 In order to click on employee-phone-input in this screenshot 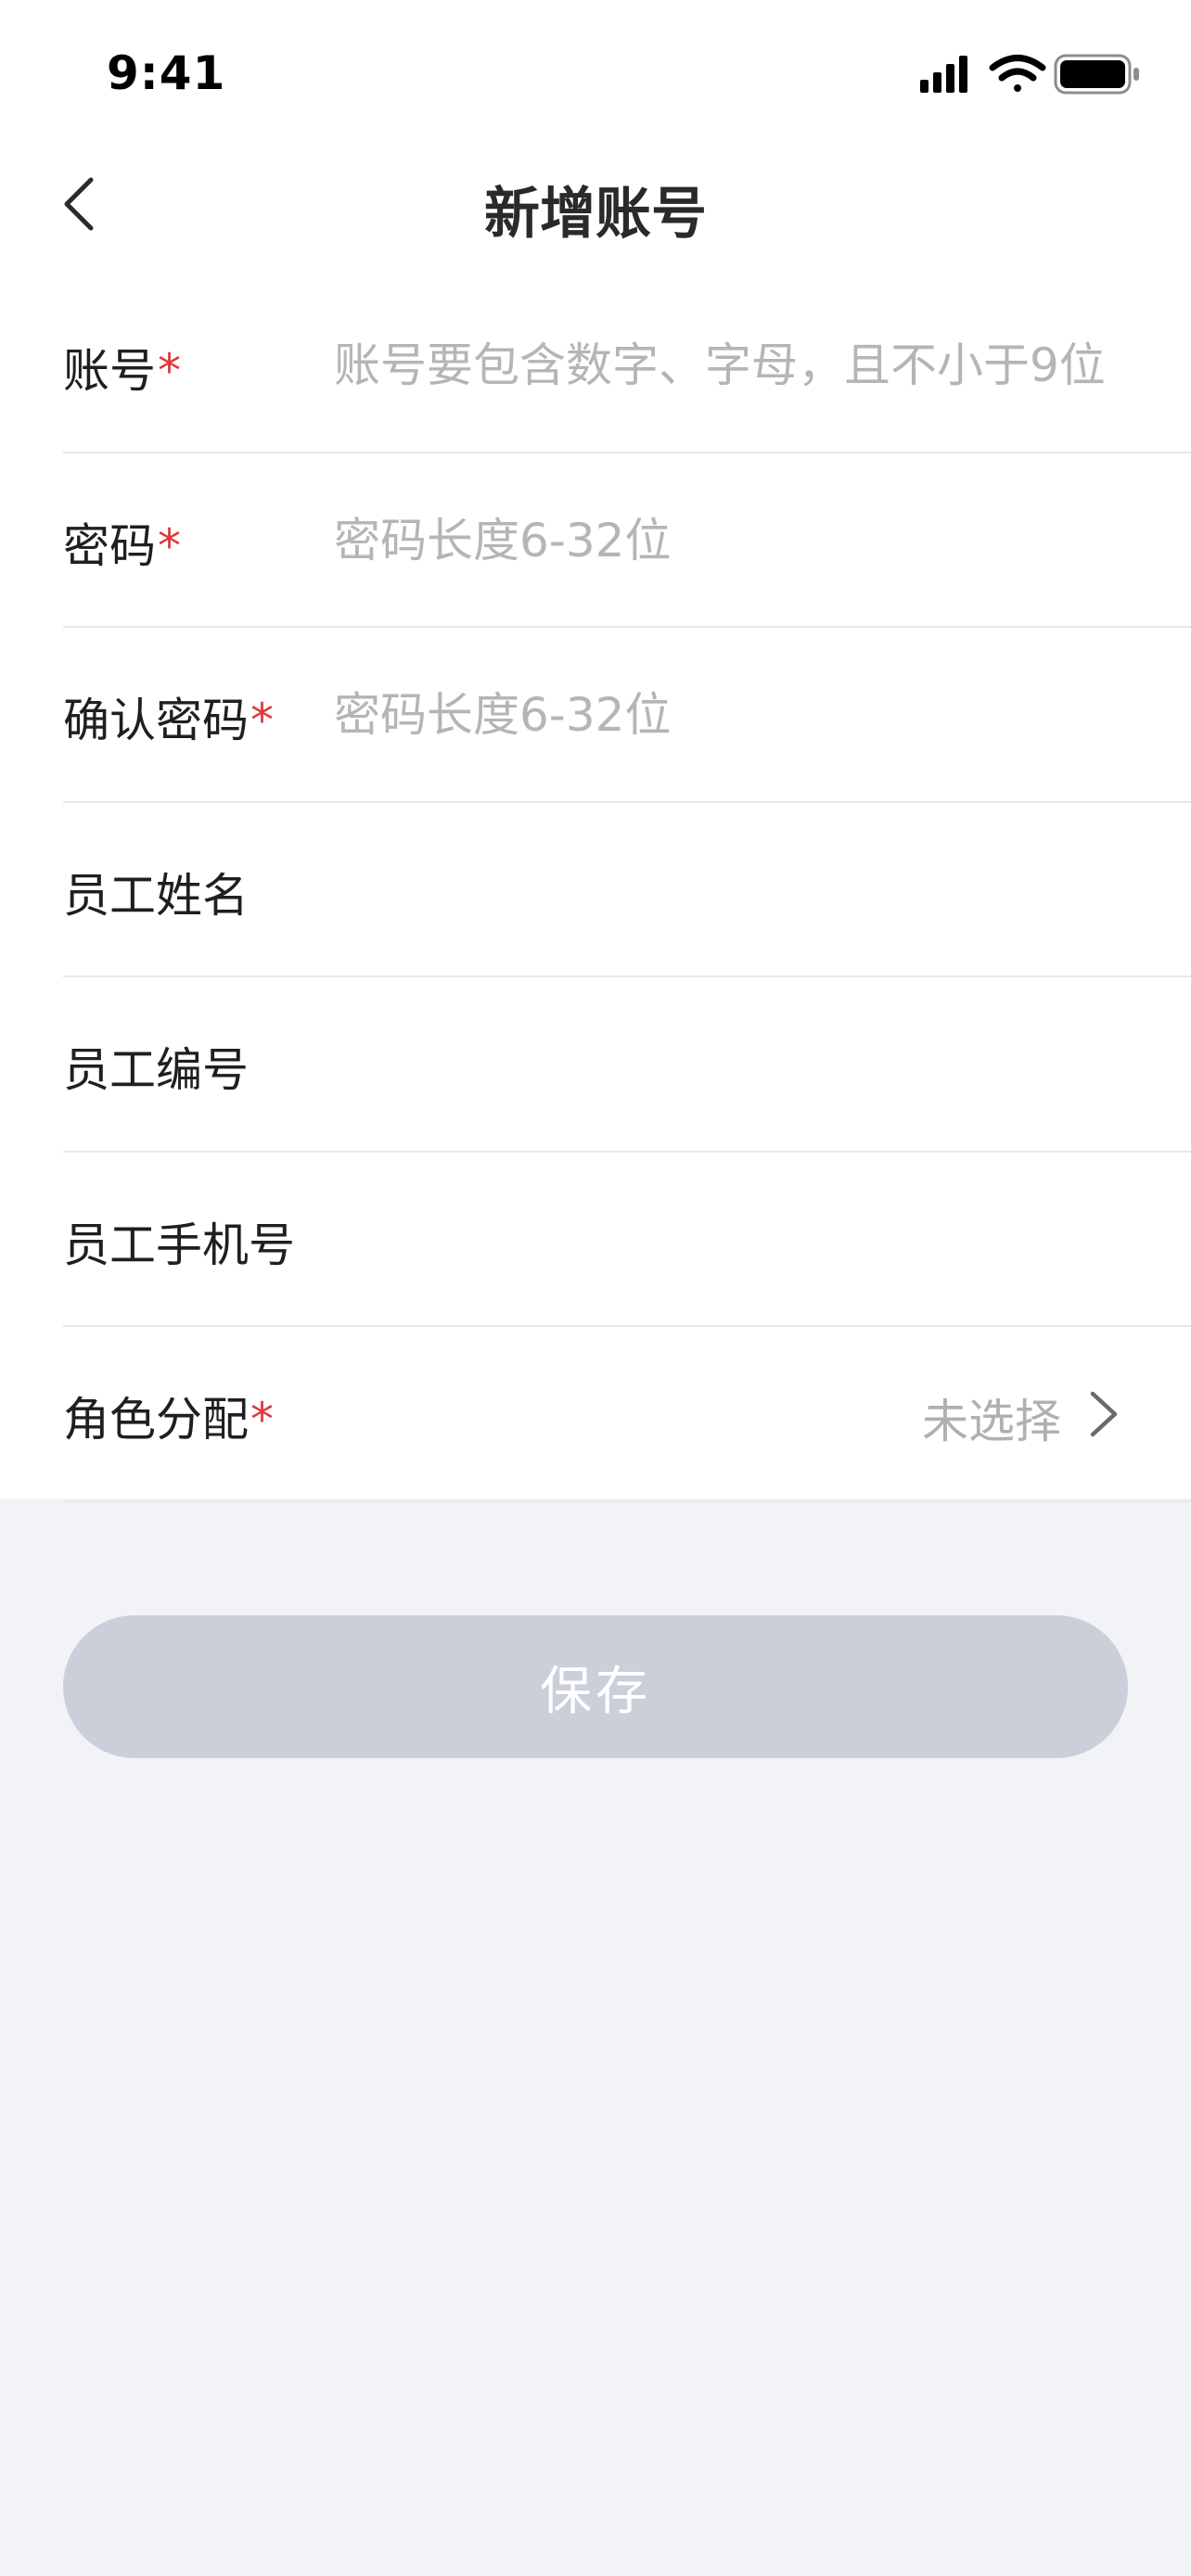, I will do `click(762, 1239)`.